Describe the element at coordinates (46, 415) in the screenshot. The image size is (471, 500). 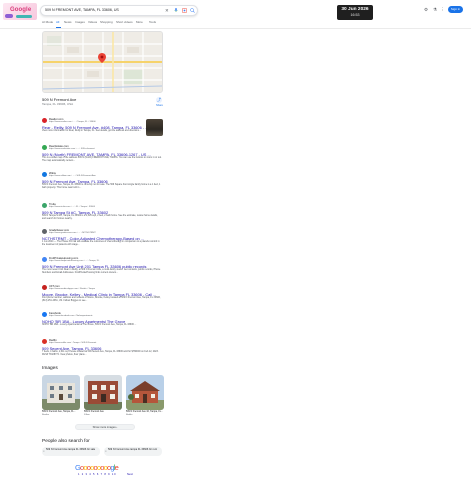
I see `image-source: Realtor` at that location.